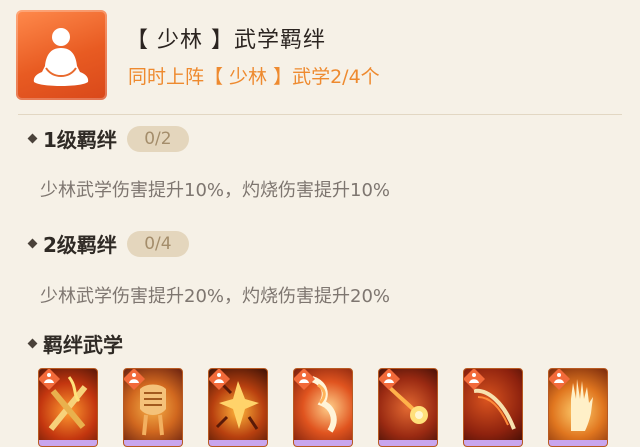 The width and height of the screenshot is (640, 447). What do you see at coordinates (254, 77) in the screenshot?
I see `bond-requirement: 同时上阵【 少林 】武学2/4个` at bounding box center [254, 77].